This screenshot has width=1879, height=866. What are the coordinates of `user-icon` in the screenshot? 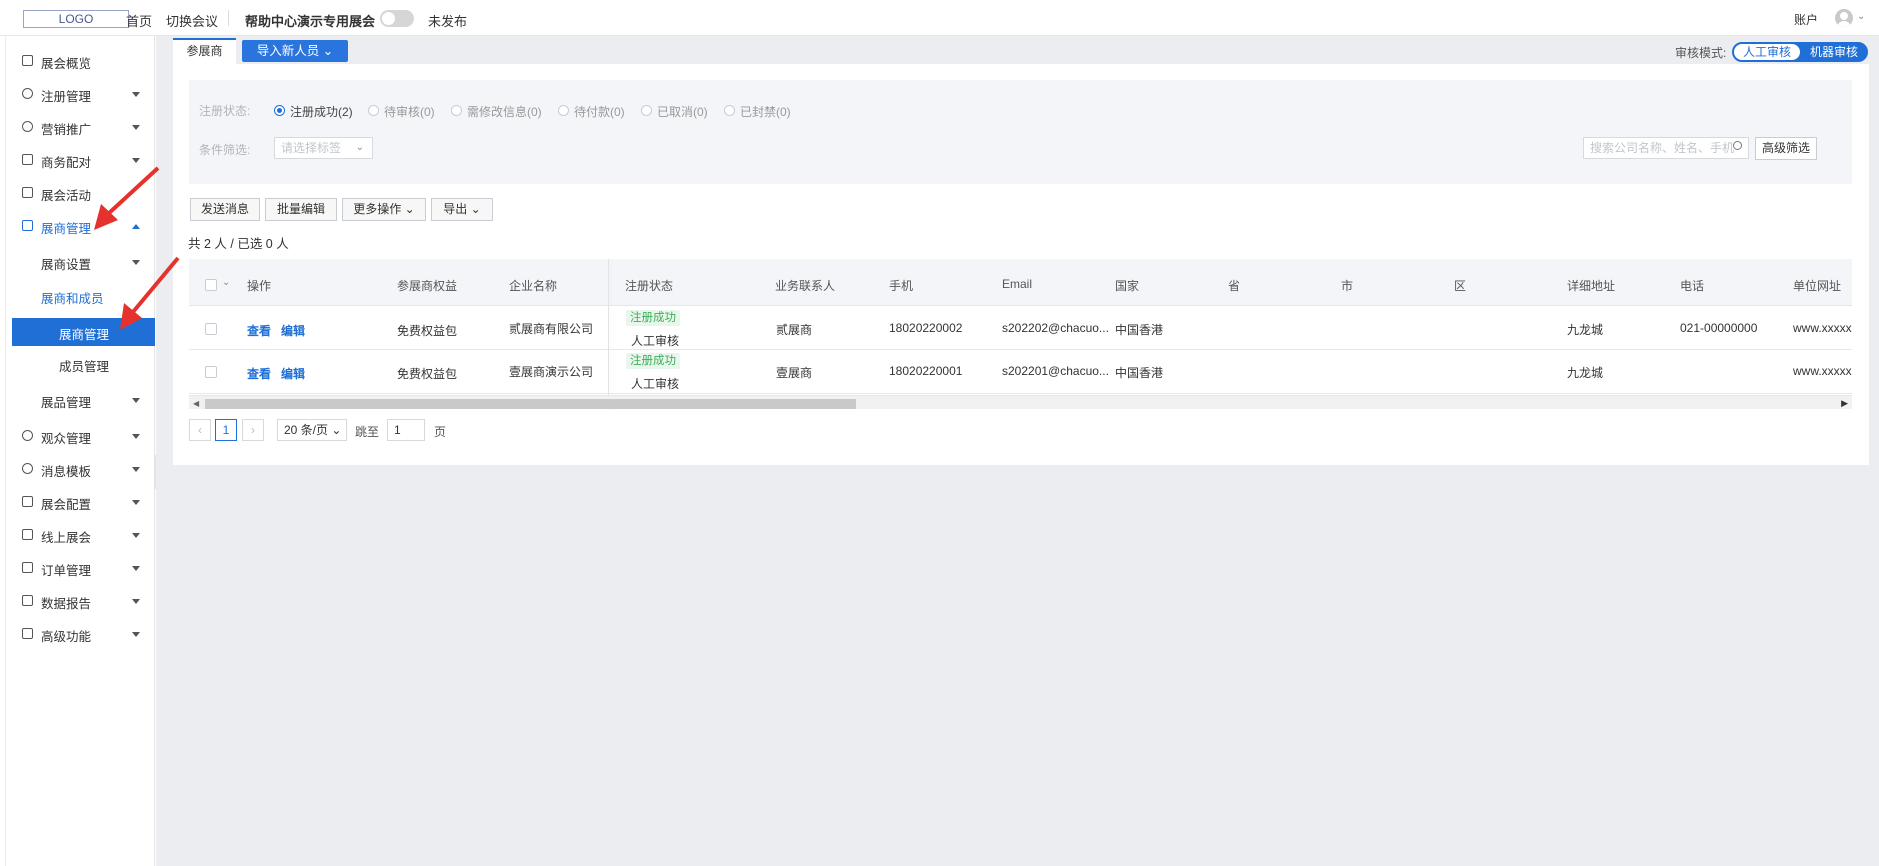 It's located at (27, 93).